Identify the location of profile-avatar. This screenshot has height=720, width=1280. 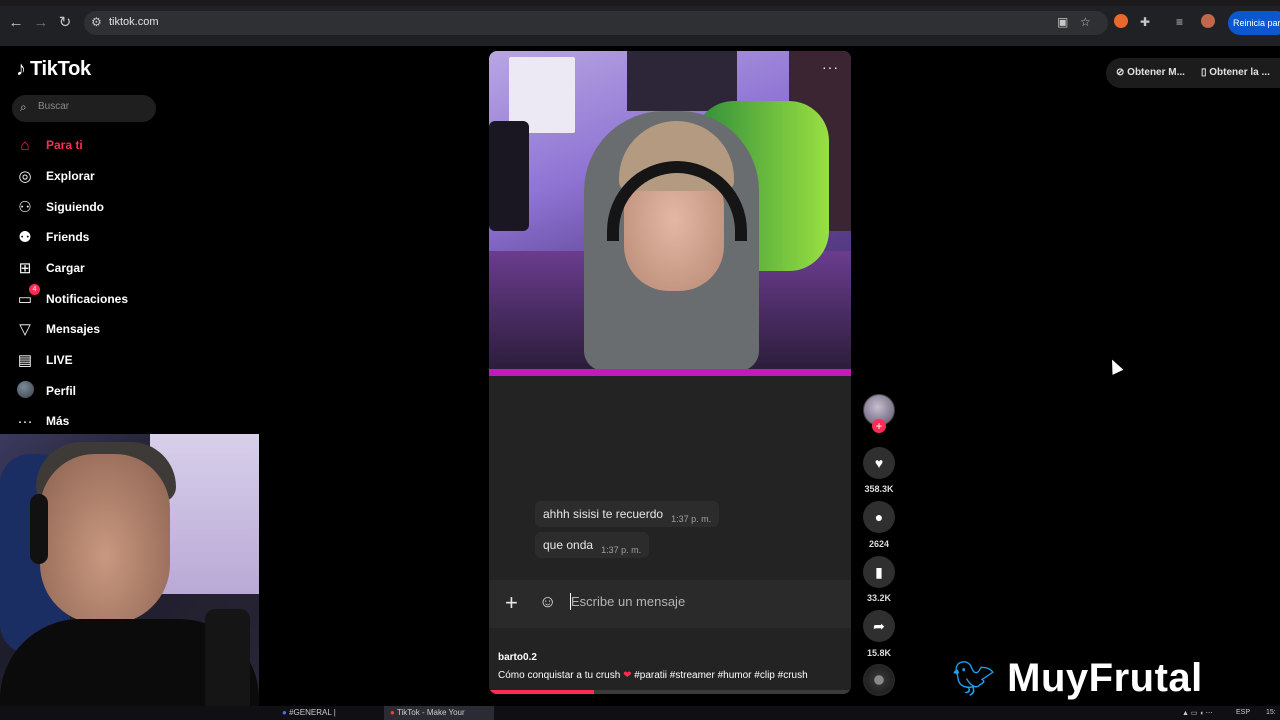
(1208, 21).